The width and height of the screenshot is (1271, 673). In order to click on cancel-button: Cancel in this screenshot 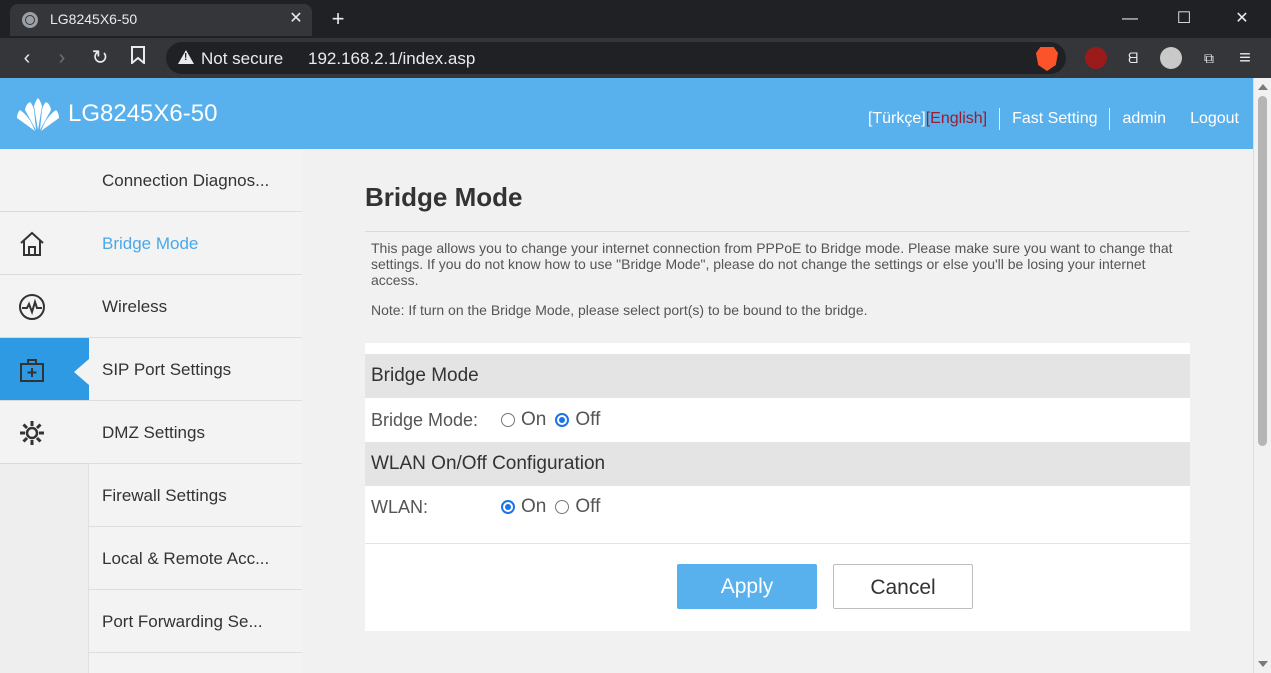, I will do `click(903, 586)`.